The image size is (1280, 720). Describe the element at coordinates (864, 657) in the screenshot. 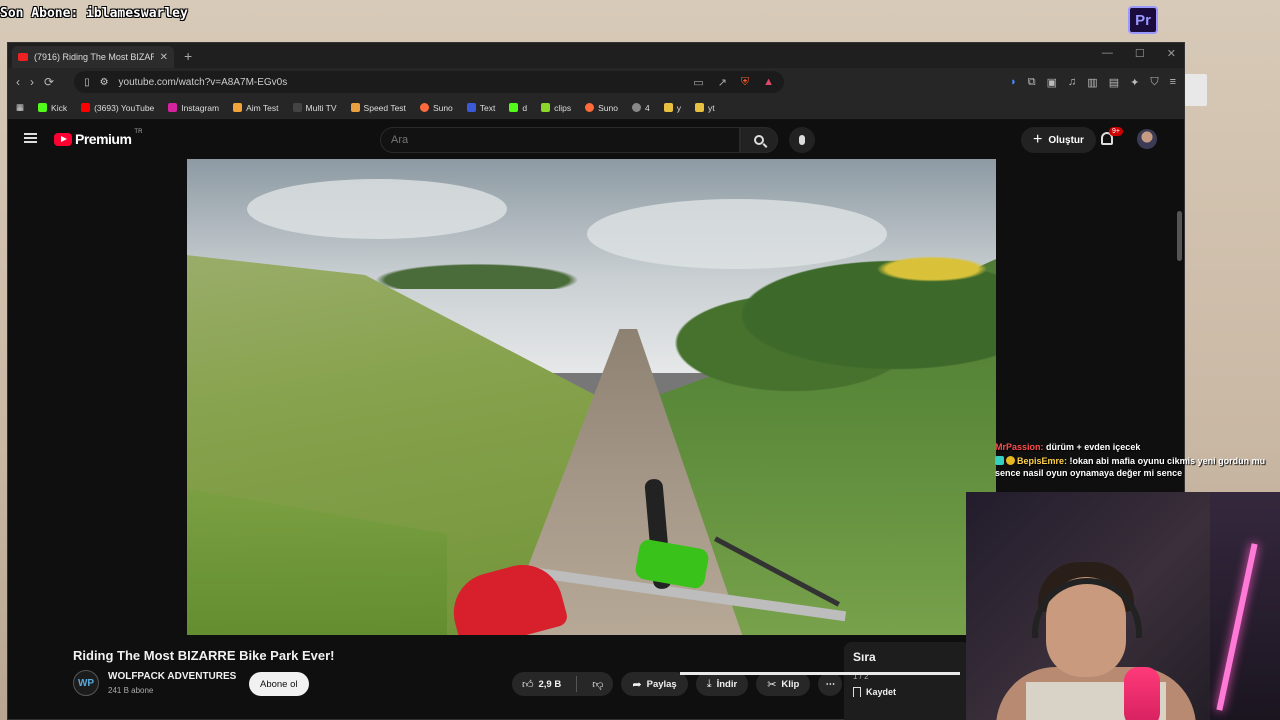

I see `queue-title: Sıra` at that location.